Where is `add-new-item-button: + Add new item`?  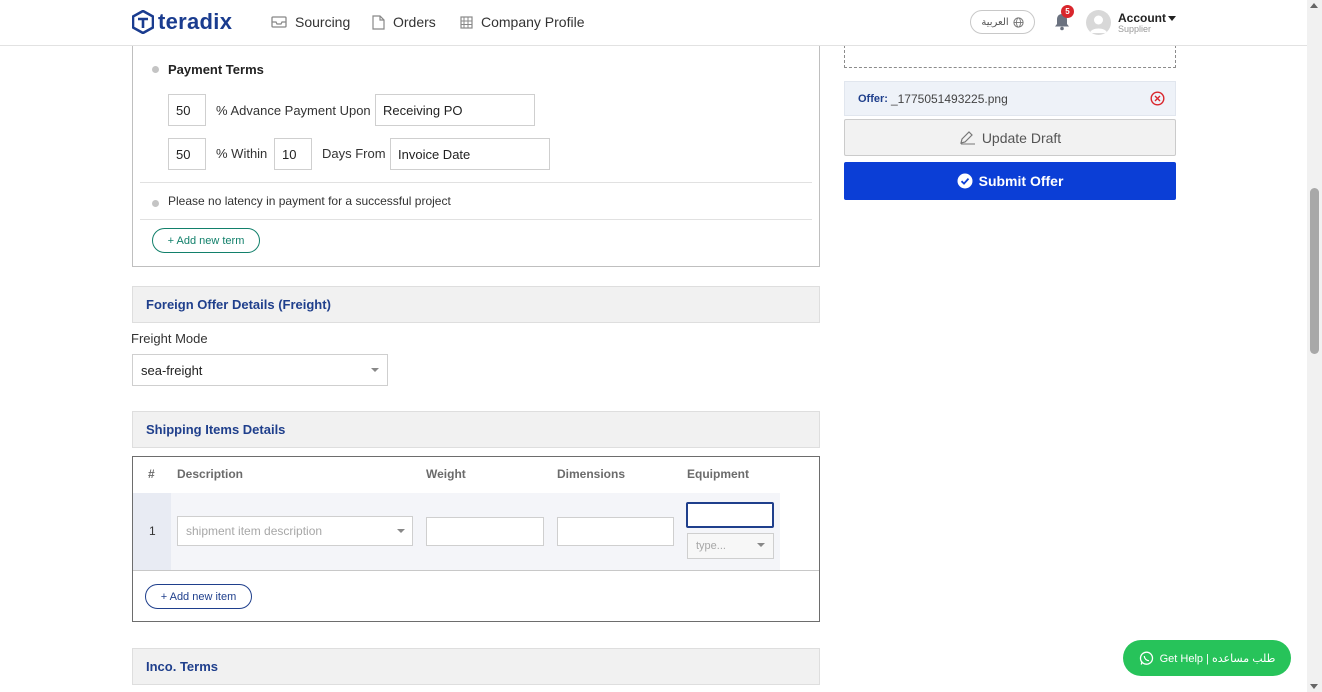
add-new-item-button: + Add new item is located at coordinates (198, 596).